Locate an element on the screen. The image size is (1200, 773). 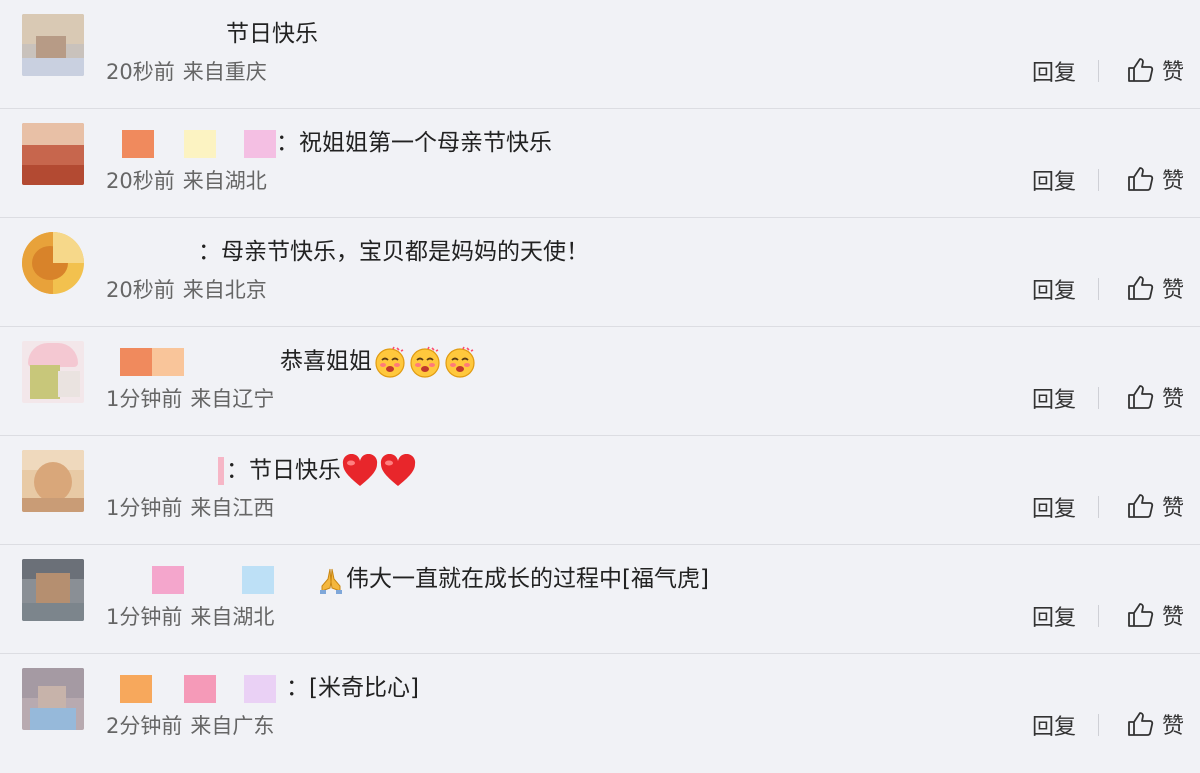
comment-item: 节日快乐 20秒前 来自重庆 回复 赞 is located at coordinates (600, 54).